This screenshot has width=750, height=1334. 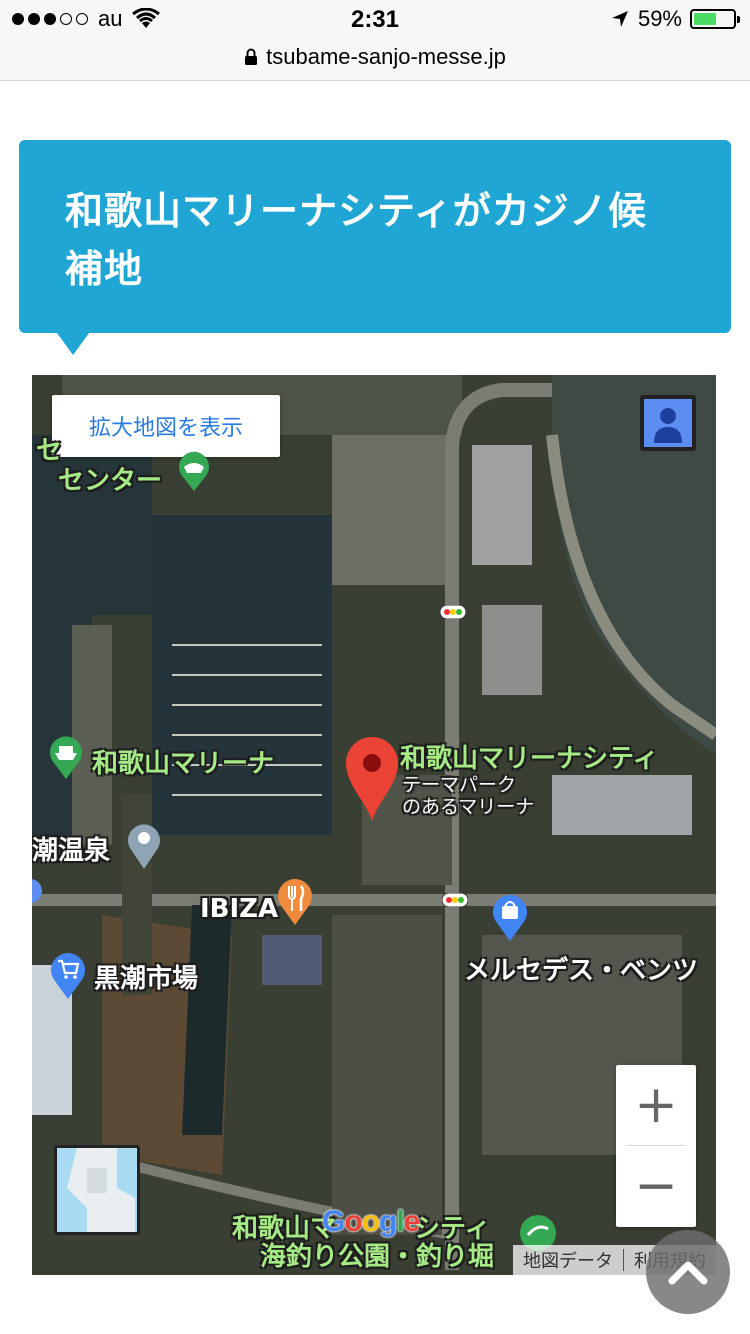 I want to click on battery-percent: 59%, so click(x=659, y=18).